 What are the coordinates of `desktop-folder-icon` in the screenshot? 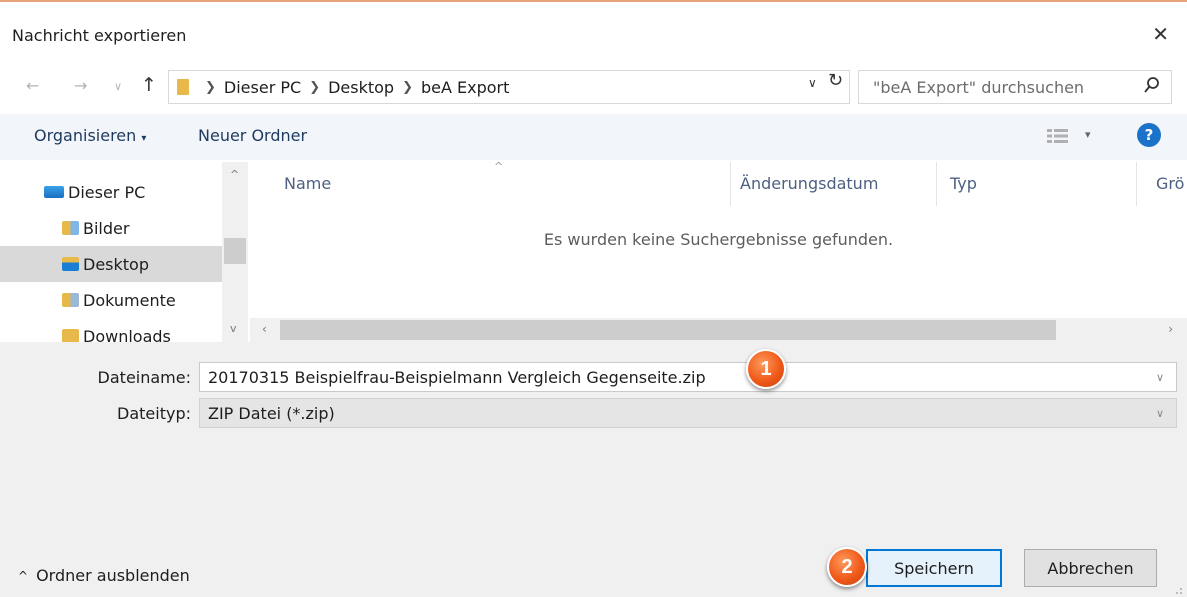 It's located at (70, 264).